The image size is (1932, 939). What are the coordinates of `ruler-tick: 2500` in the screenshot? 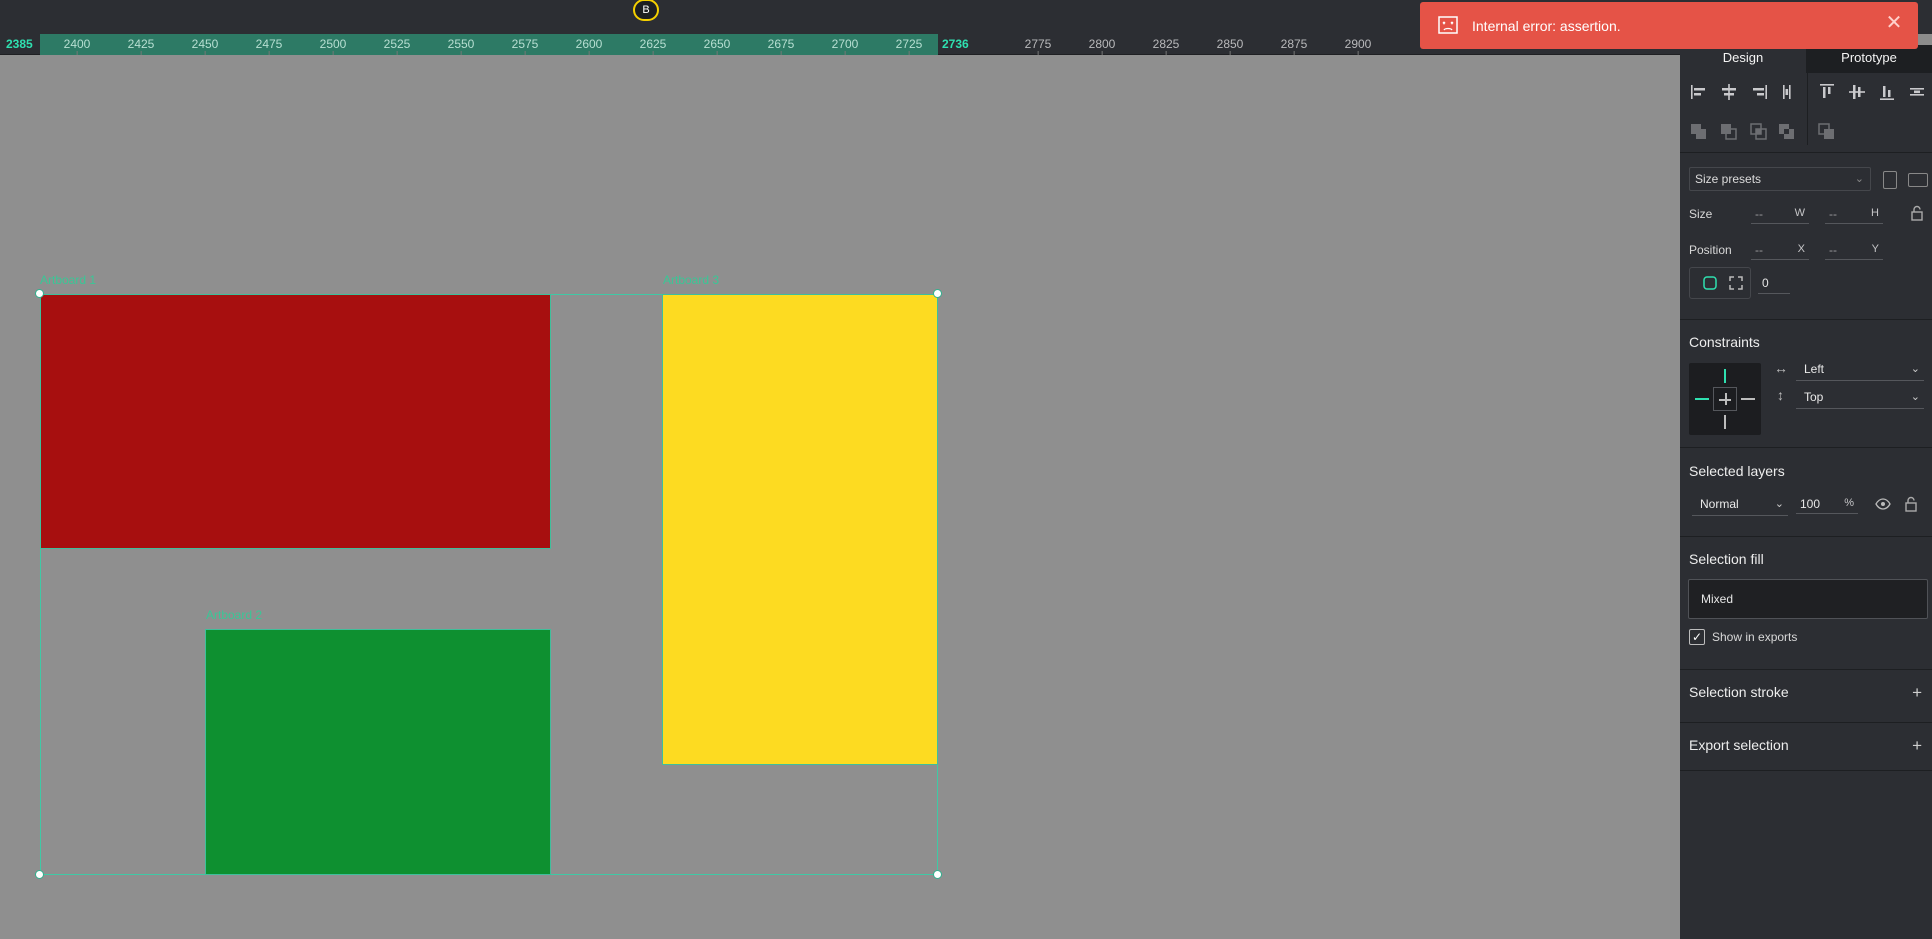 It's located at (333, 46).